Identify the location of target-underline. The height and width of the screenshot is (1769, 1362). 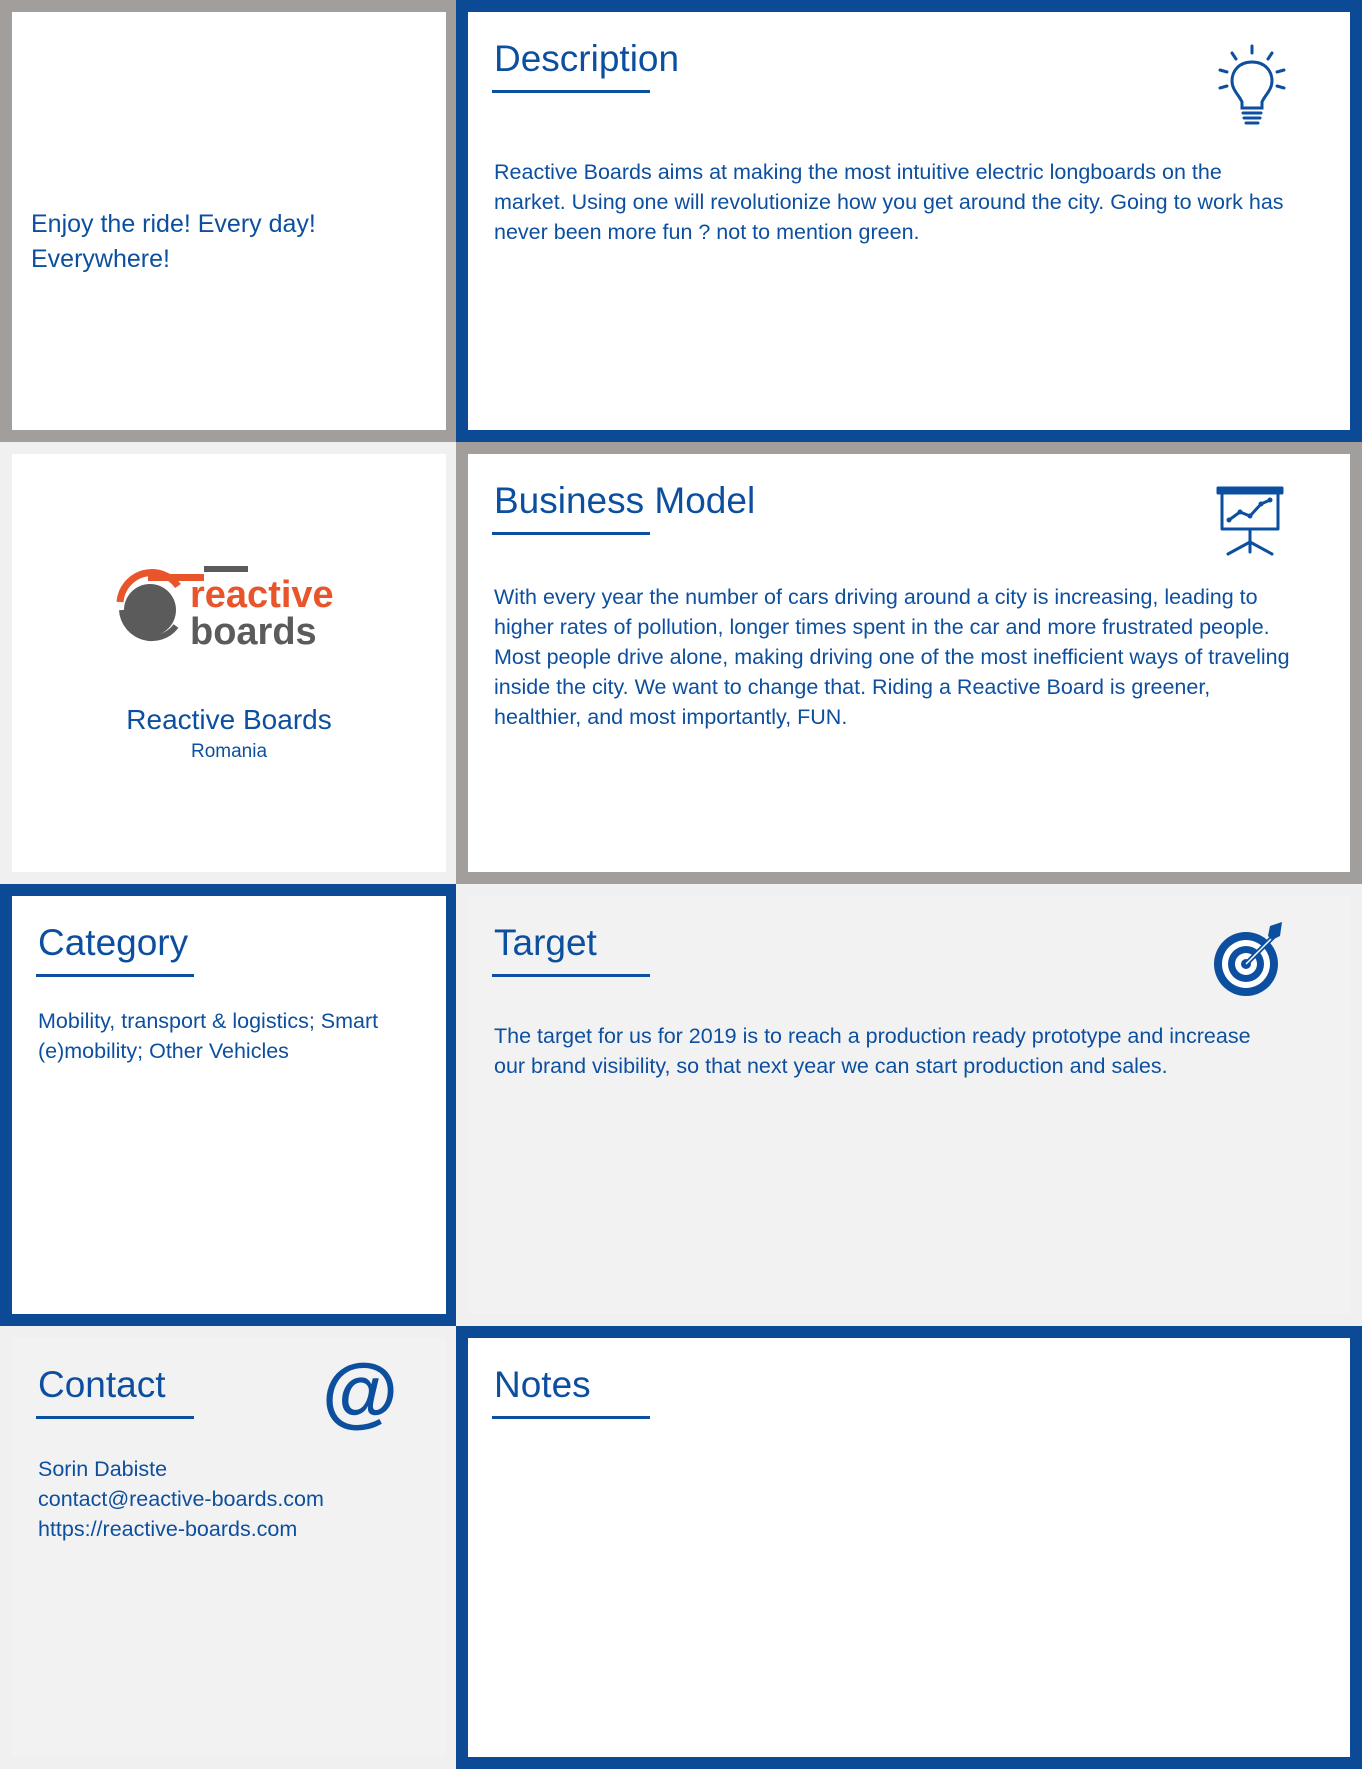
(571, 975).